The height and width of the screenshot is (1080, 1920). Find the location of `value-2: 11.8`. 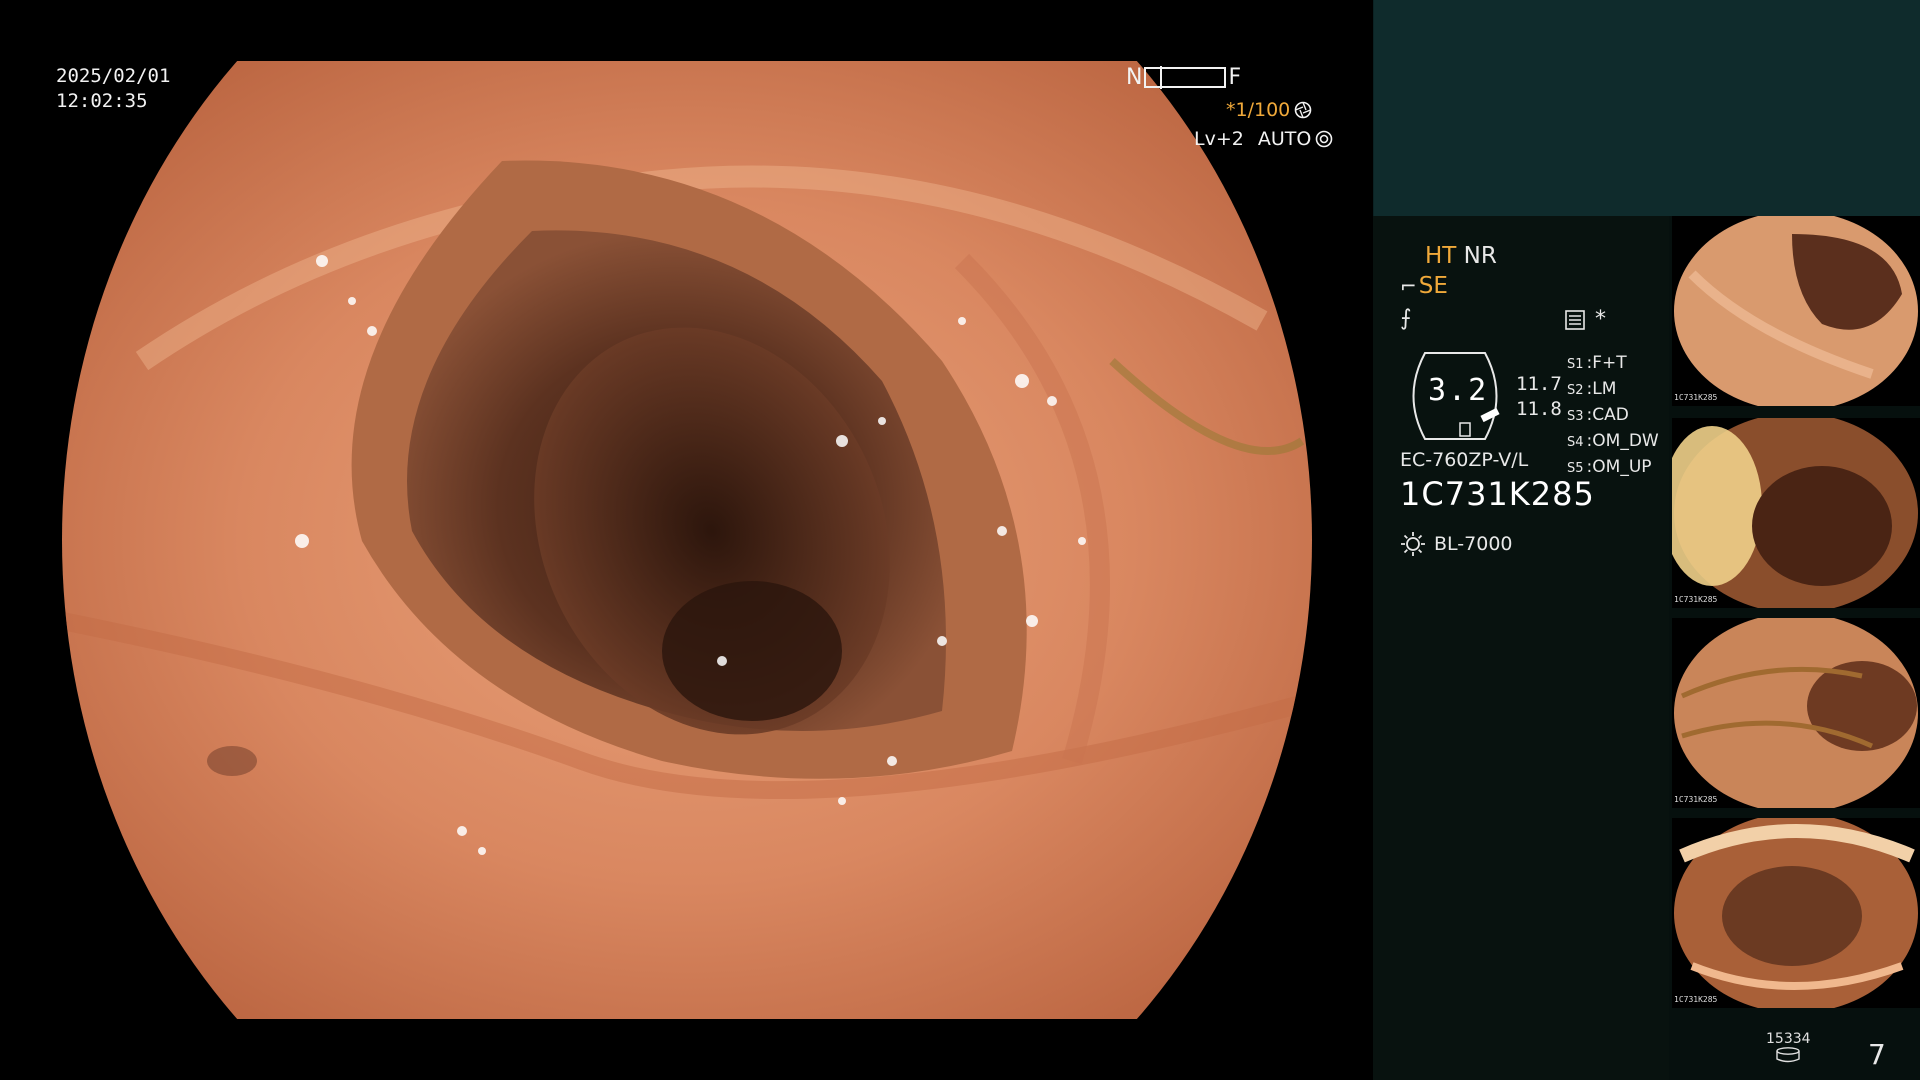

value-2: 11.8 is located at coordinates (1539, 409).